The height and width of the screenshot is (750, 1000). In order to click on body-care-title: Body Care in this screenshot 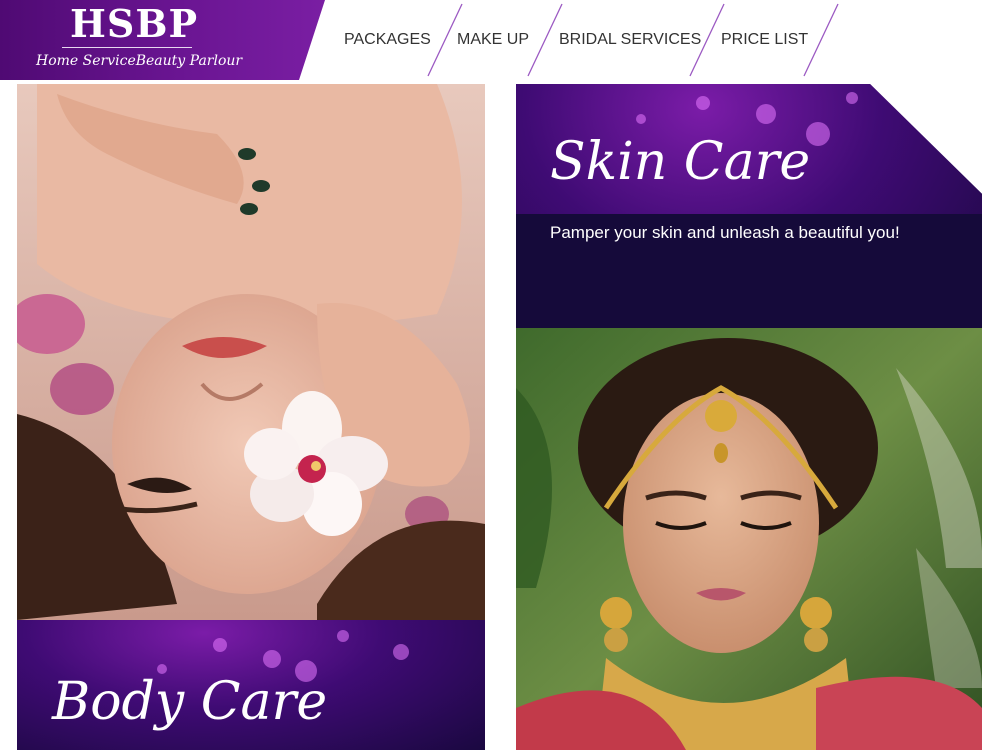, I will do `click(190, 702)`.